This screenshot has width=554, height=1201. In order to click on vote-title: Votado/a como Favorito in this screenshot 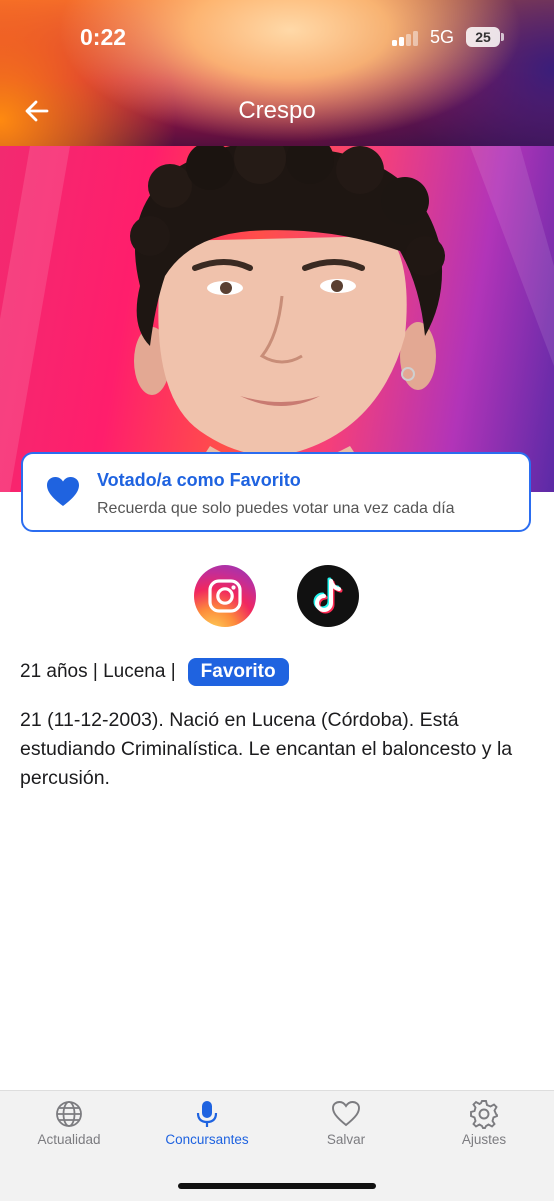, I will do `click(199, 480)`.